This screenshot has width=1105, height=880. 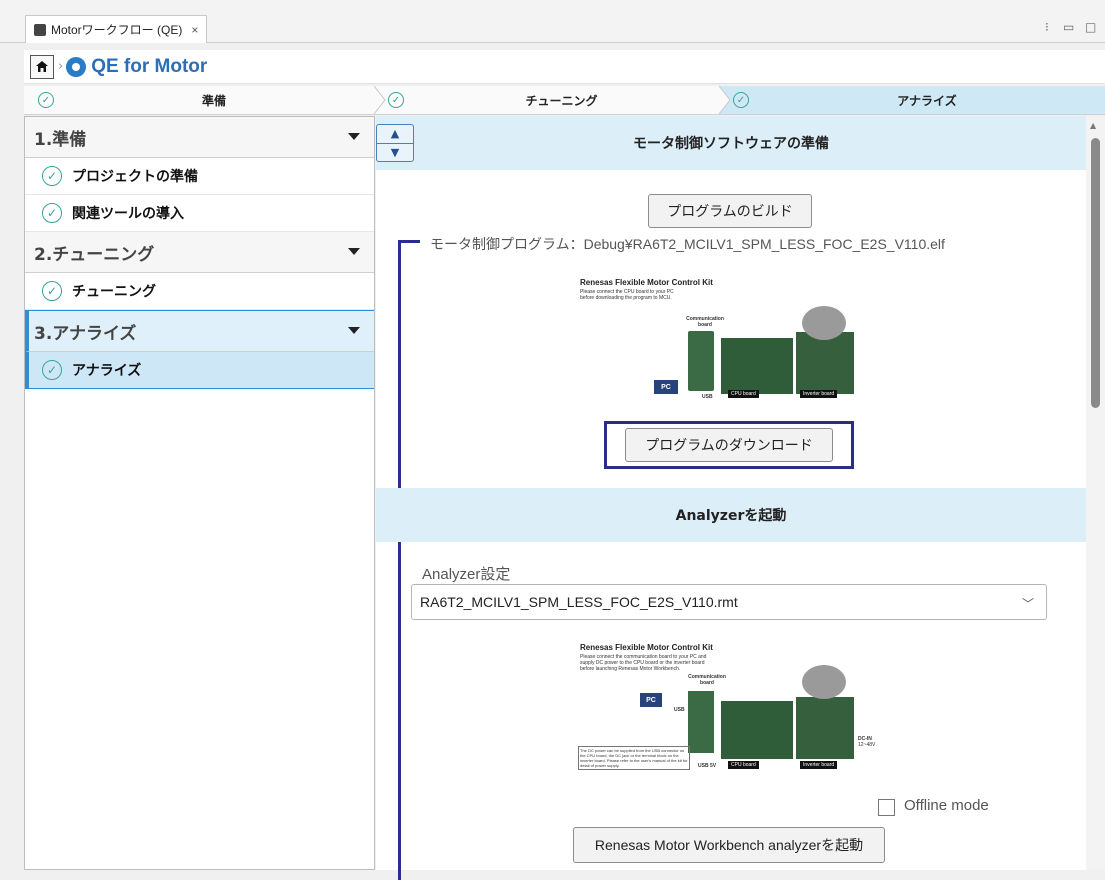 I want to click on qe-logo-icon, so click(x=76, y=66).